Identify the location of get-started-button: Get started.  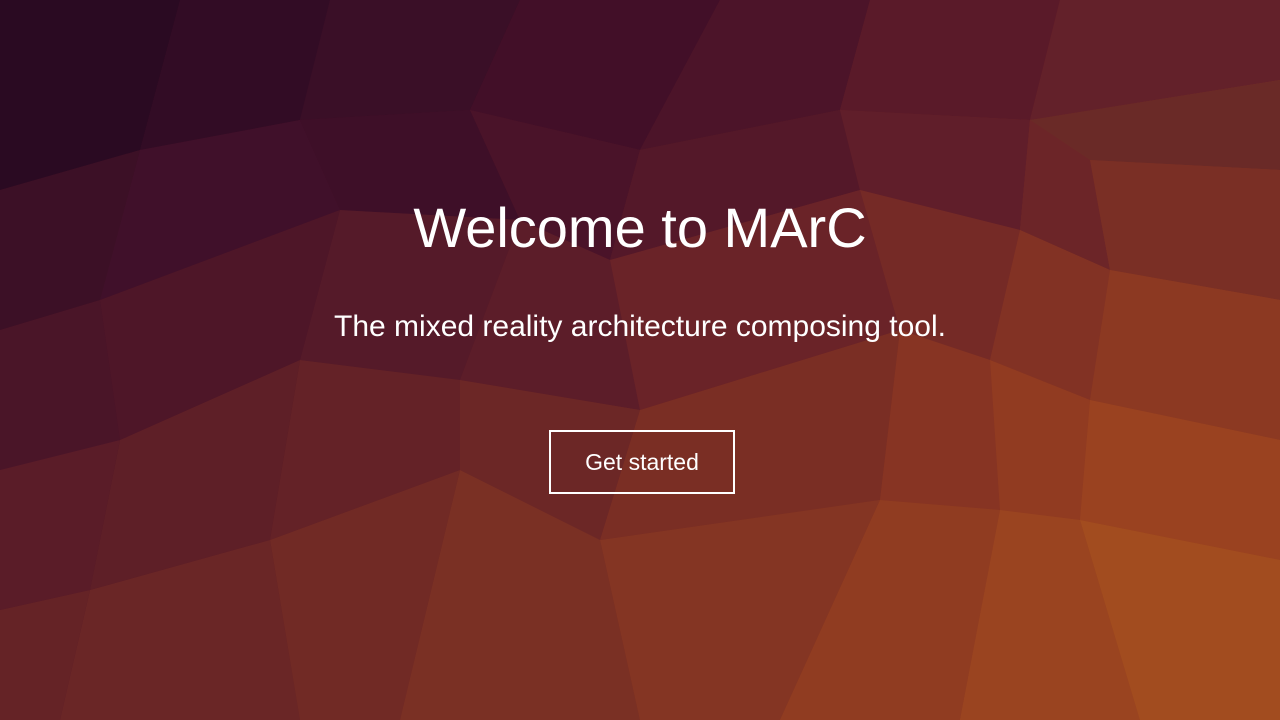
(642, 462).